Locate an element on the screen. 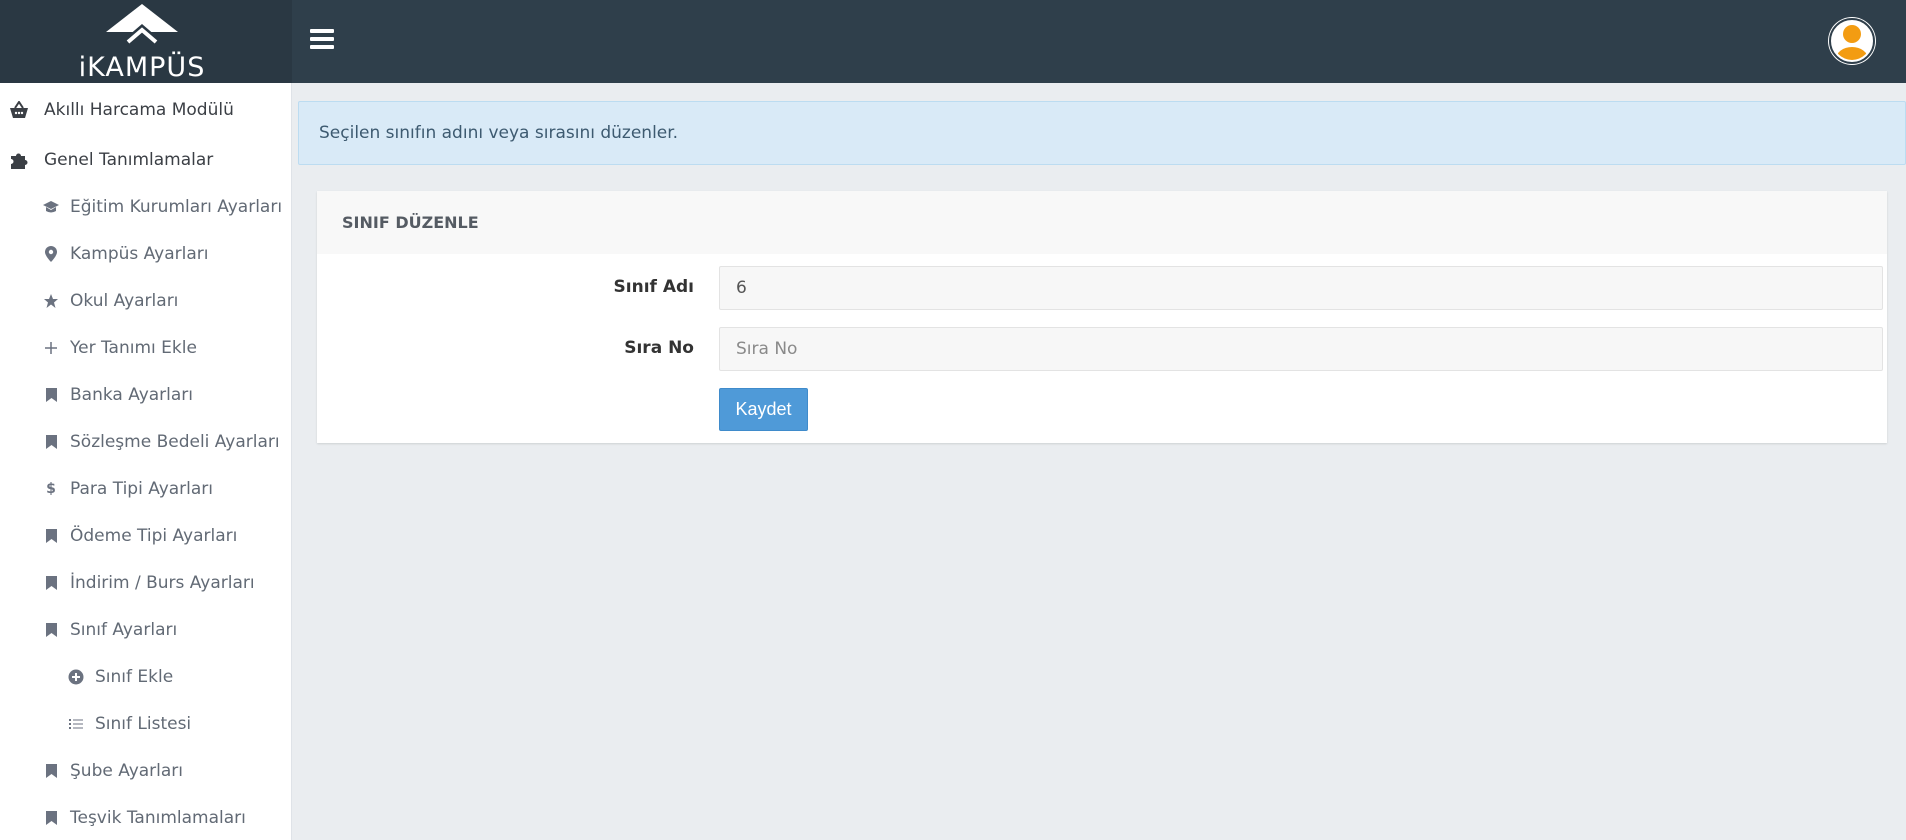 Image resolution: width=1906 pixels, height=840 pixels. sidebar-item-sozlesme: Sözleşme Bedeli Ayarları is located at coordinates (145, 442).